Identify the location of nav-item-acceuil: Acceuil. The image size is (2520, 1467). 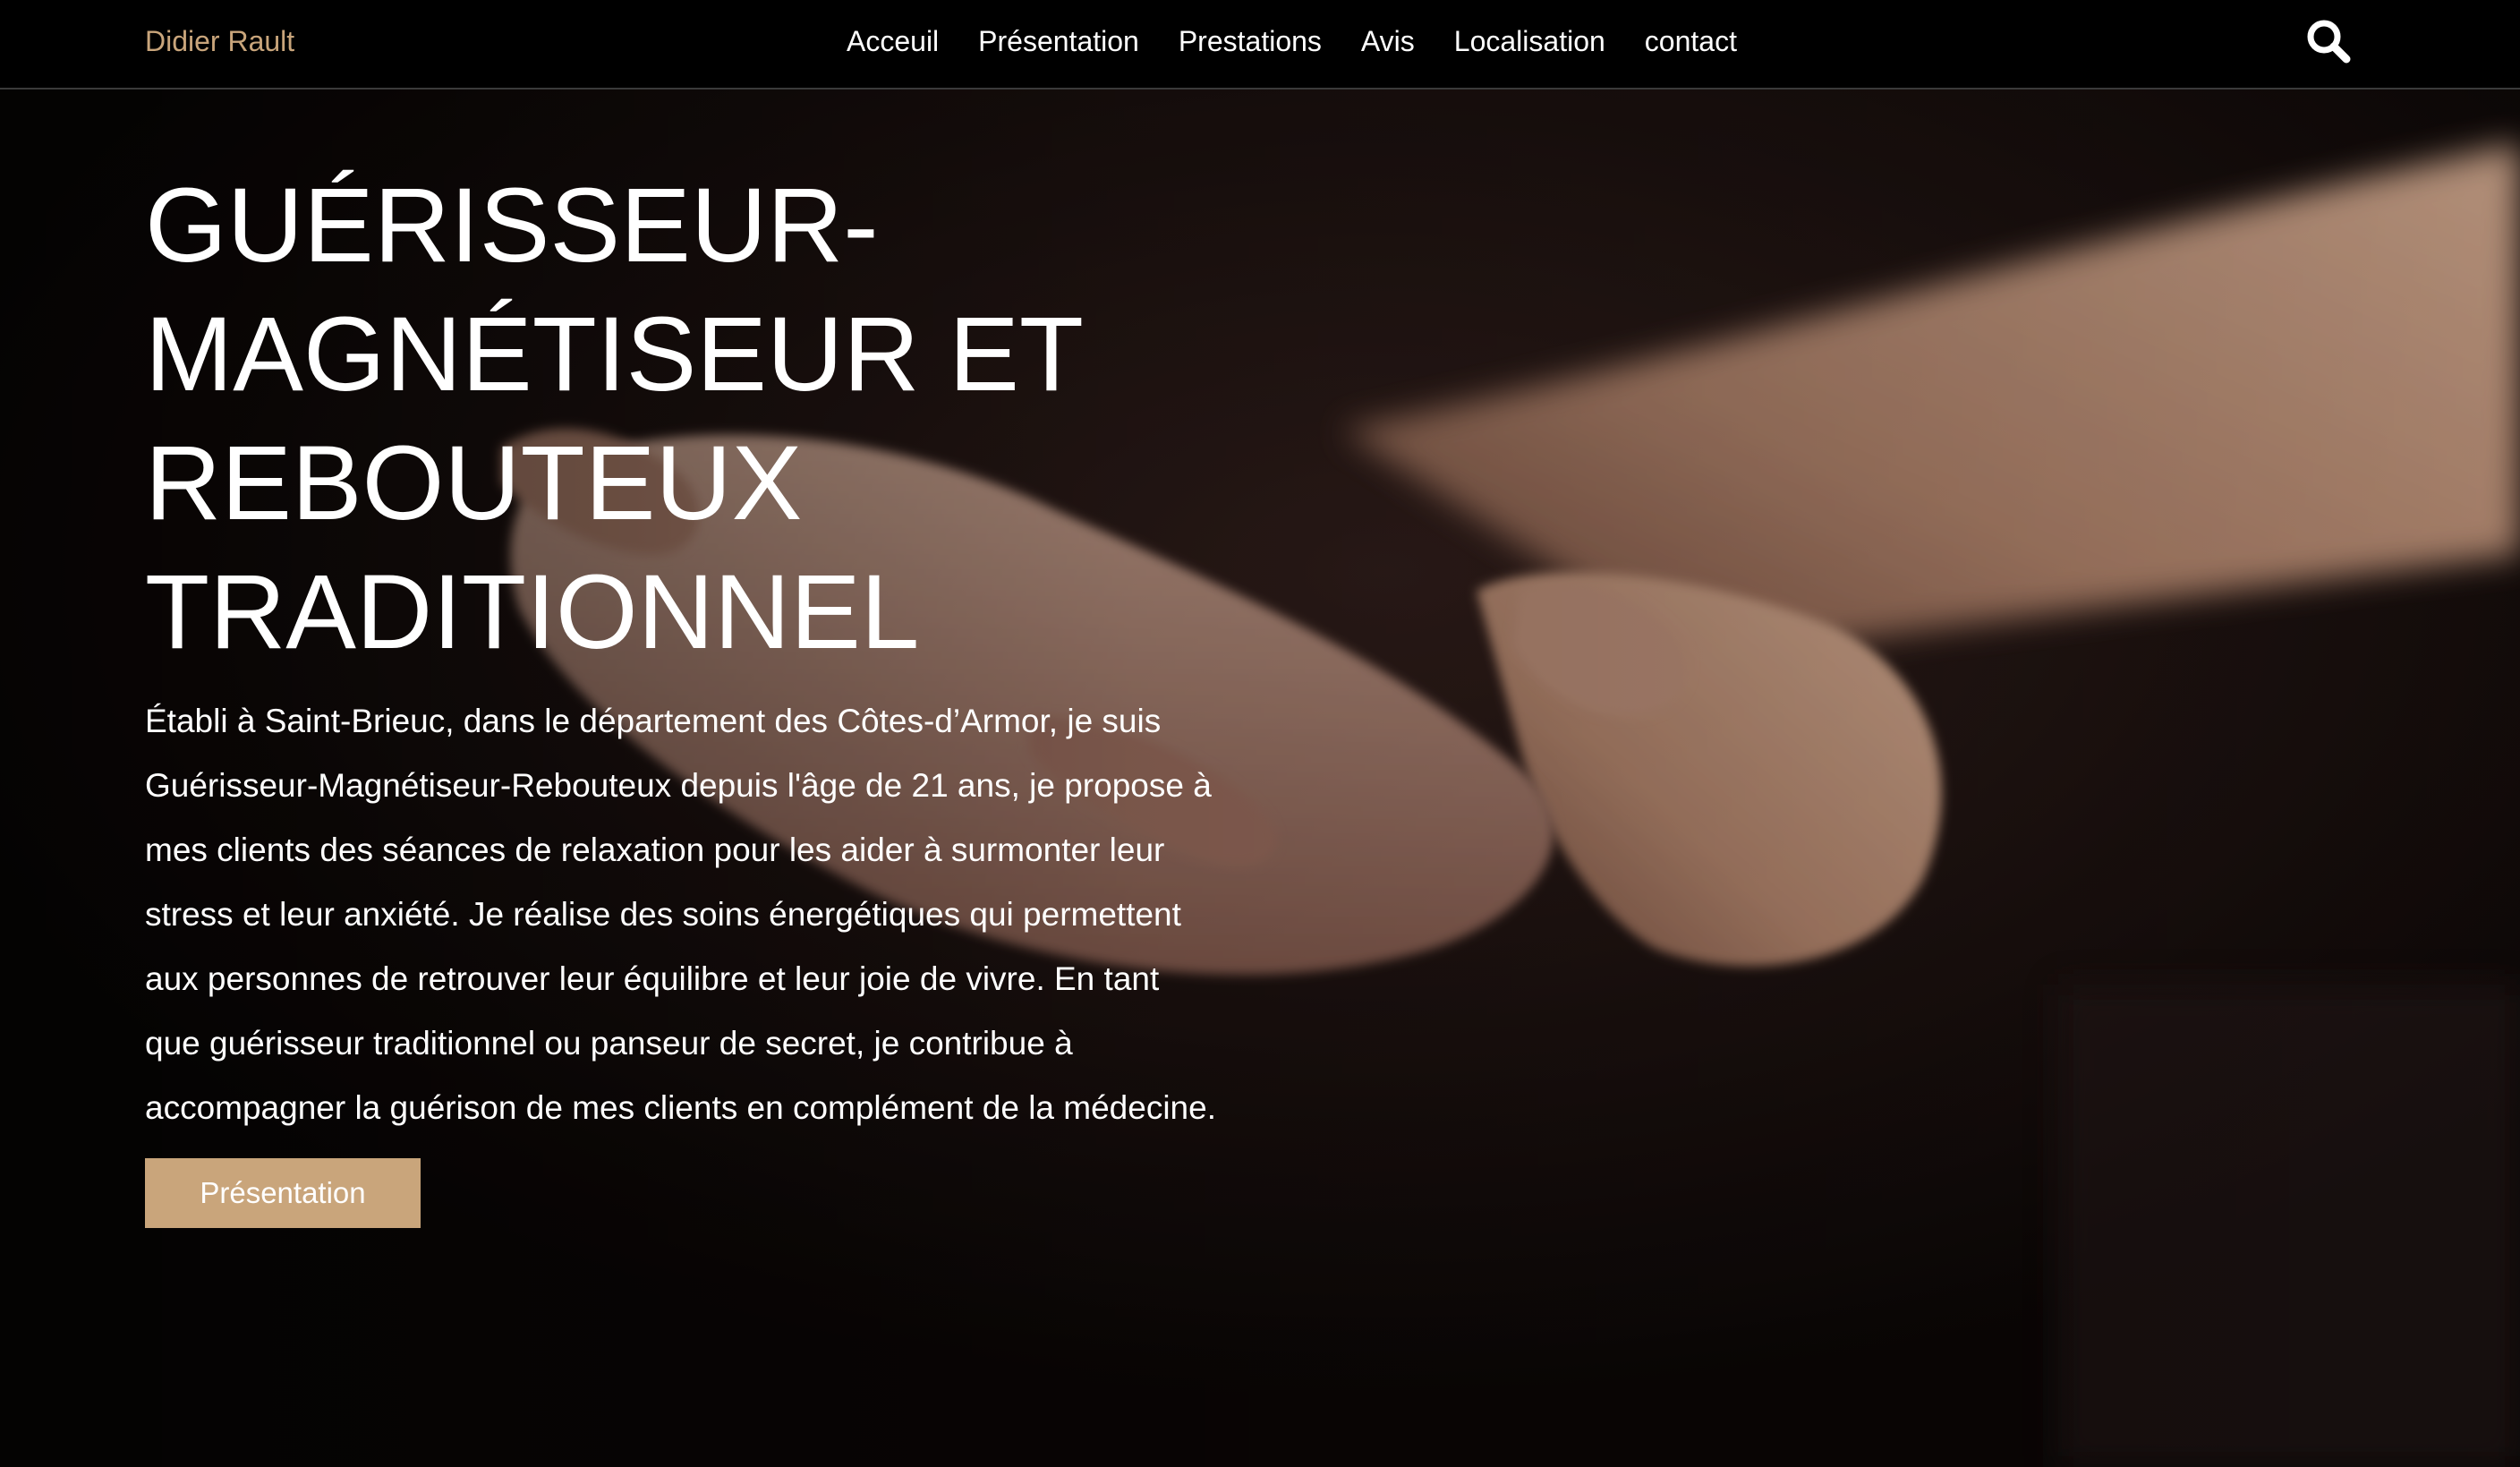
(893, 41).